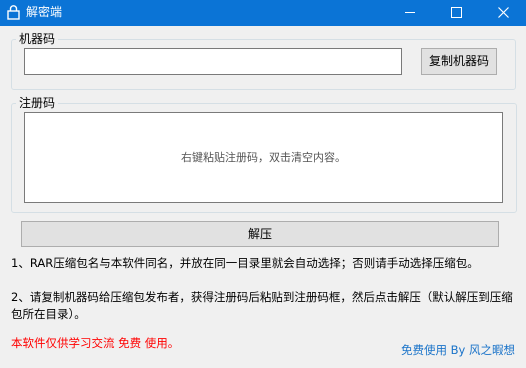 The image size is (526, 368). I want to click on title-bar: 解密端, so click(263, 13).